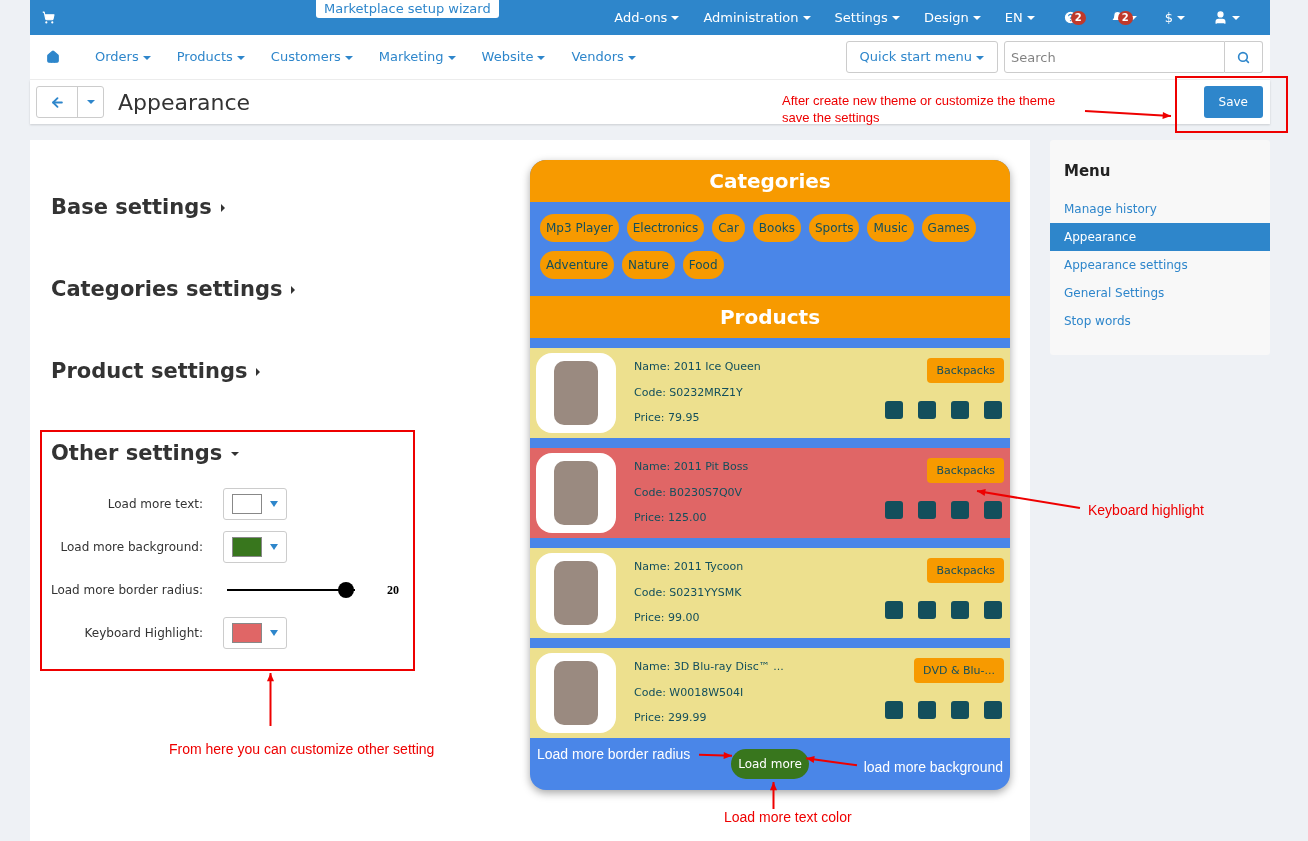 The image size is (1308, 841). I want to click on top-menu-item: Settings, so click(867, 17).